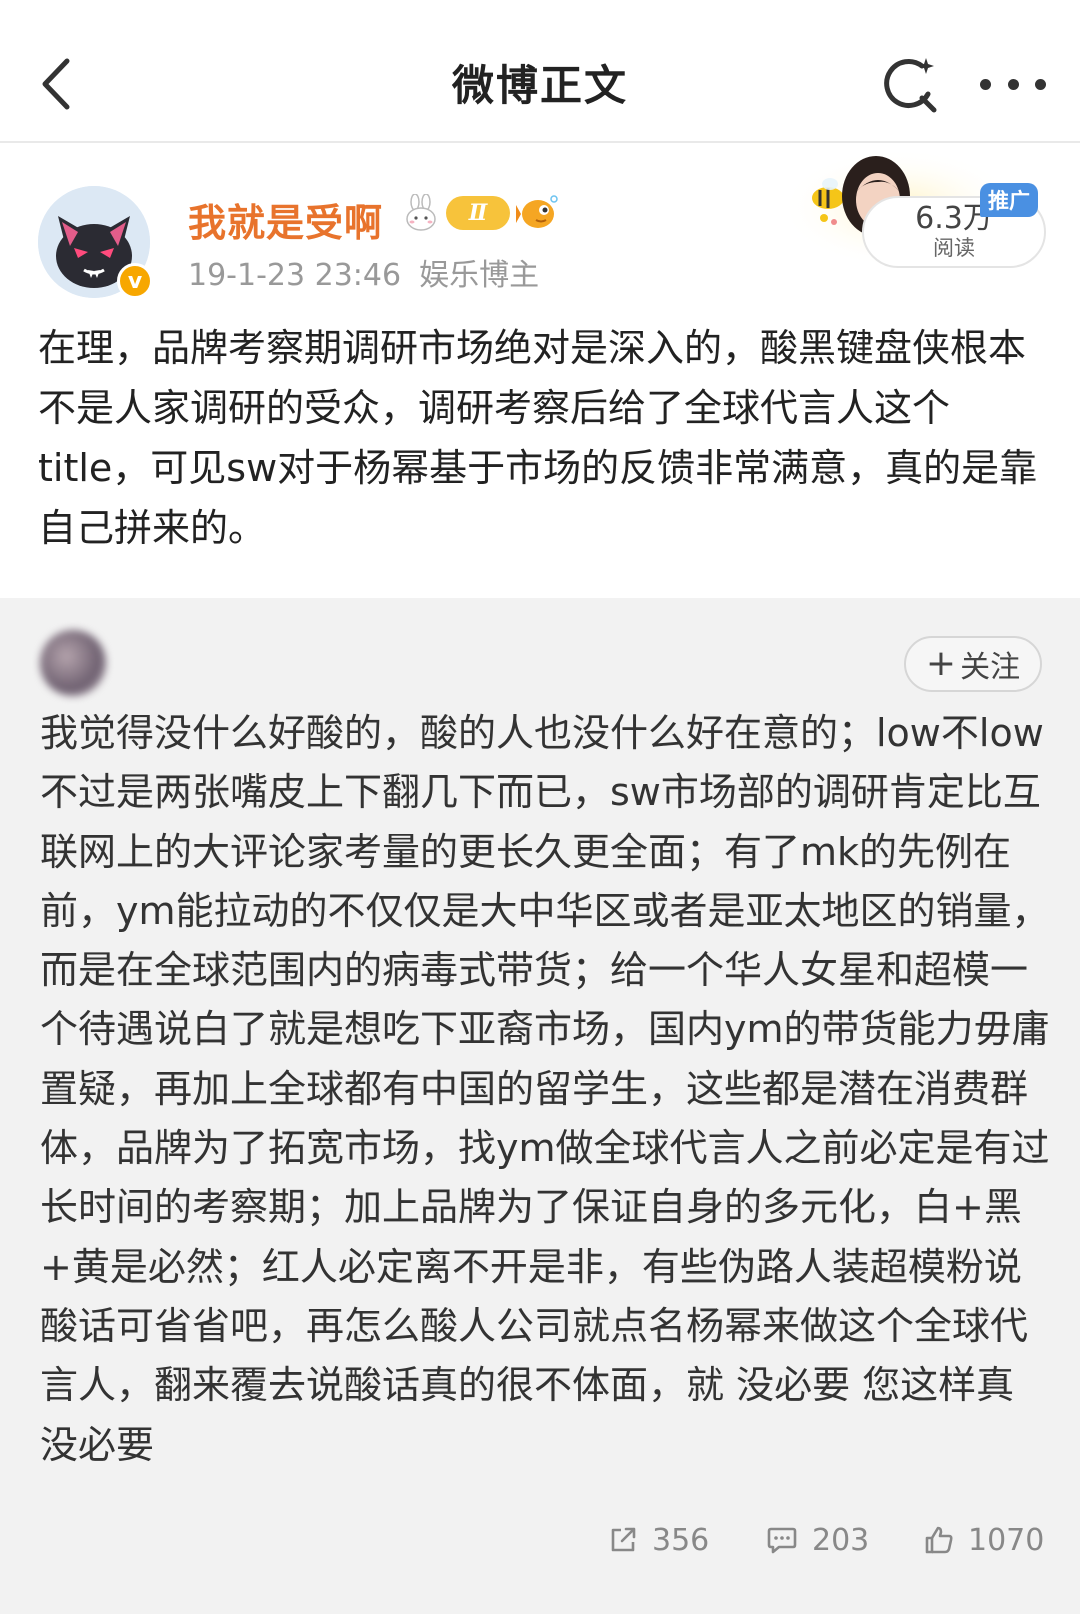 The width and height of the screenshot is (1080, 1614). Describe the element at coordinates (939, 1540) in the screenshot. I see `thumbs-up-icon` at that location.